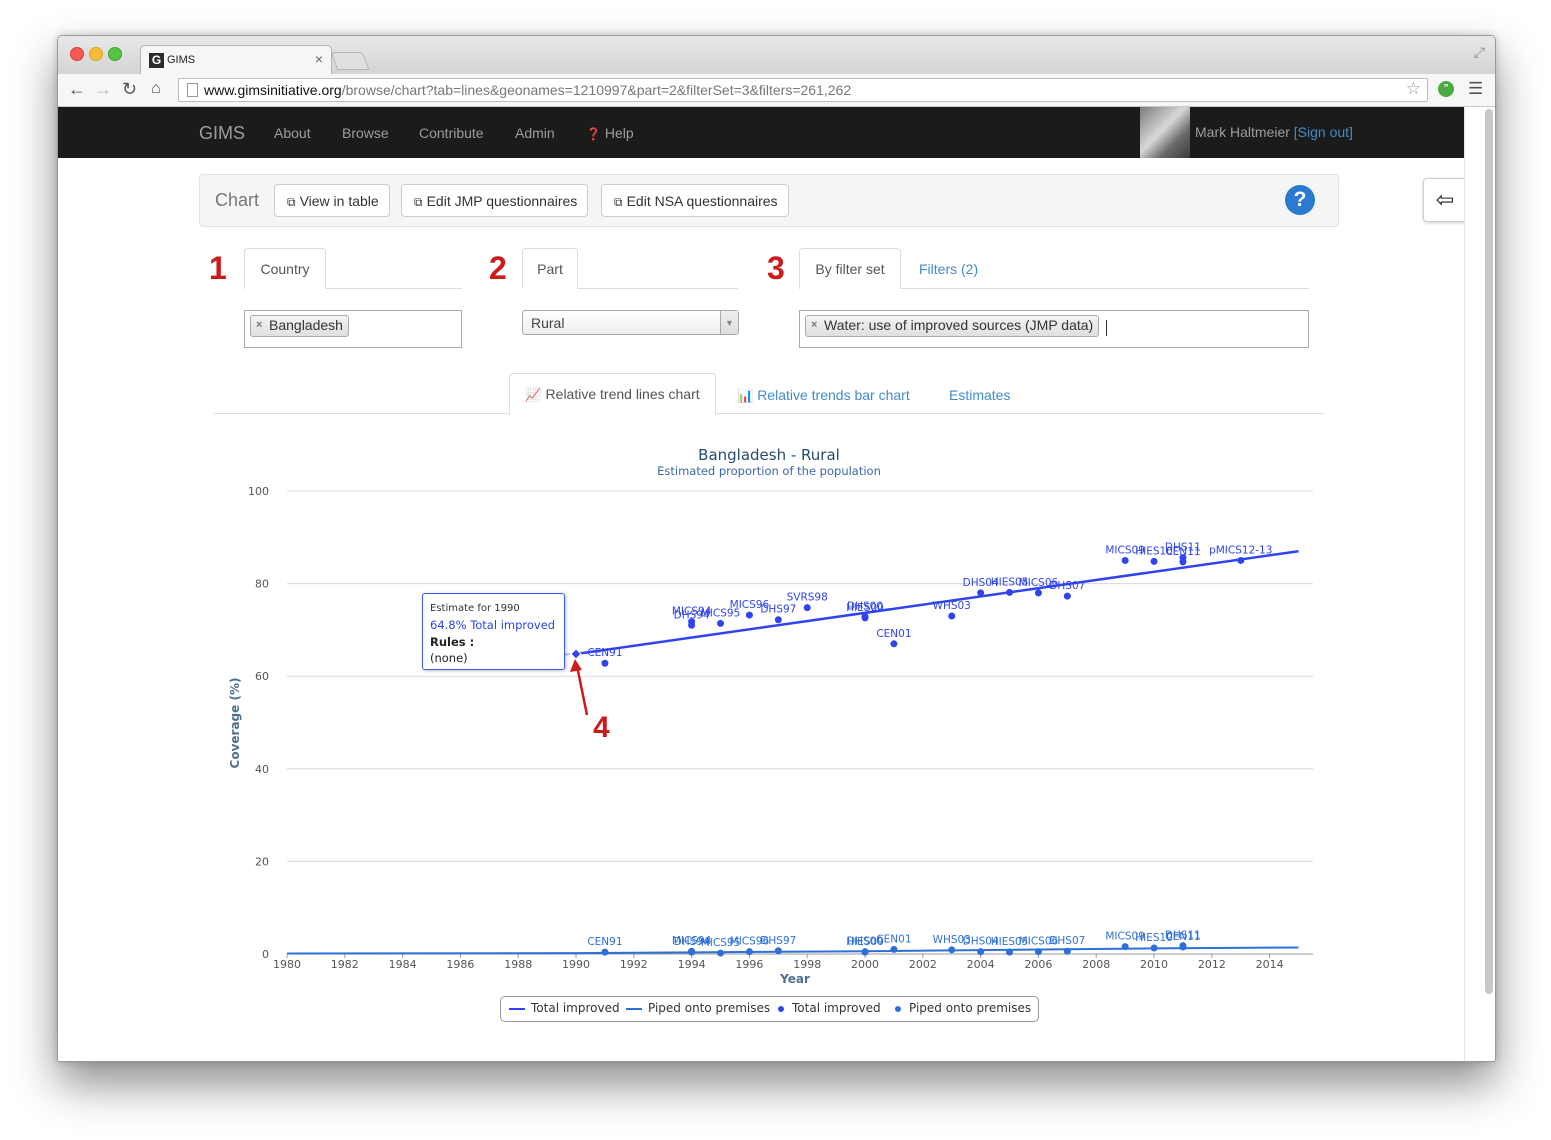 The width and height of the screenshot is (1551, 1140). Describe the element at coordinates (319, 59) in the screenshot. I see `tab-close-icon: ×` at that location.